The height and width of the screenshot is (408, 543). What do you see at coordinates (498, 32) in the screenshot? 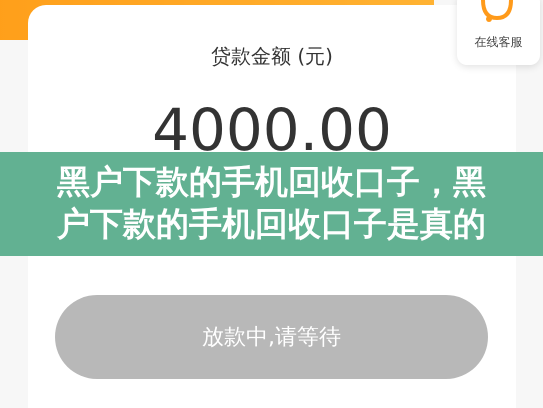
I see `support-button: 在线客服` at bounding box center [498, 32].